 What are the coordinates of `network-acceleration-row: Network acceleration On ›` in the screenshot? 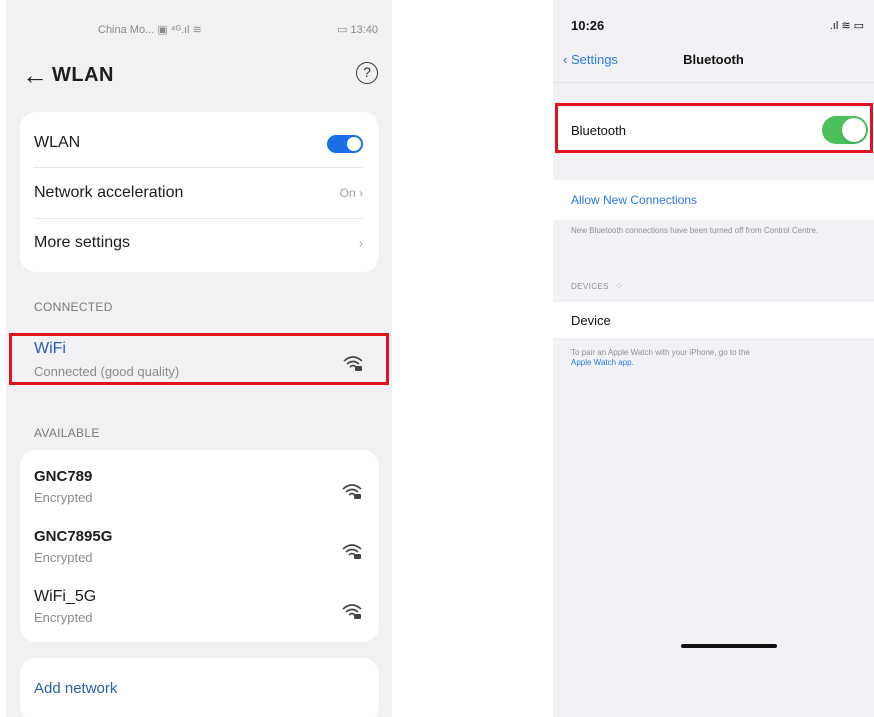 It's located at (199, 194).